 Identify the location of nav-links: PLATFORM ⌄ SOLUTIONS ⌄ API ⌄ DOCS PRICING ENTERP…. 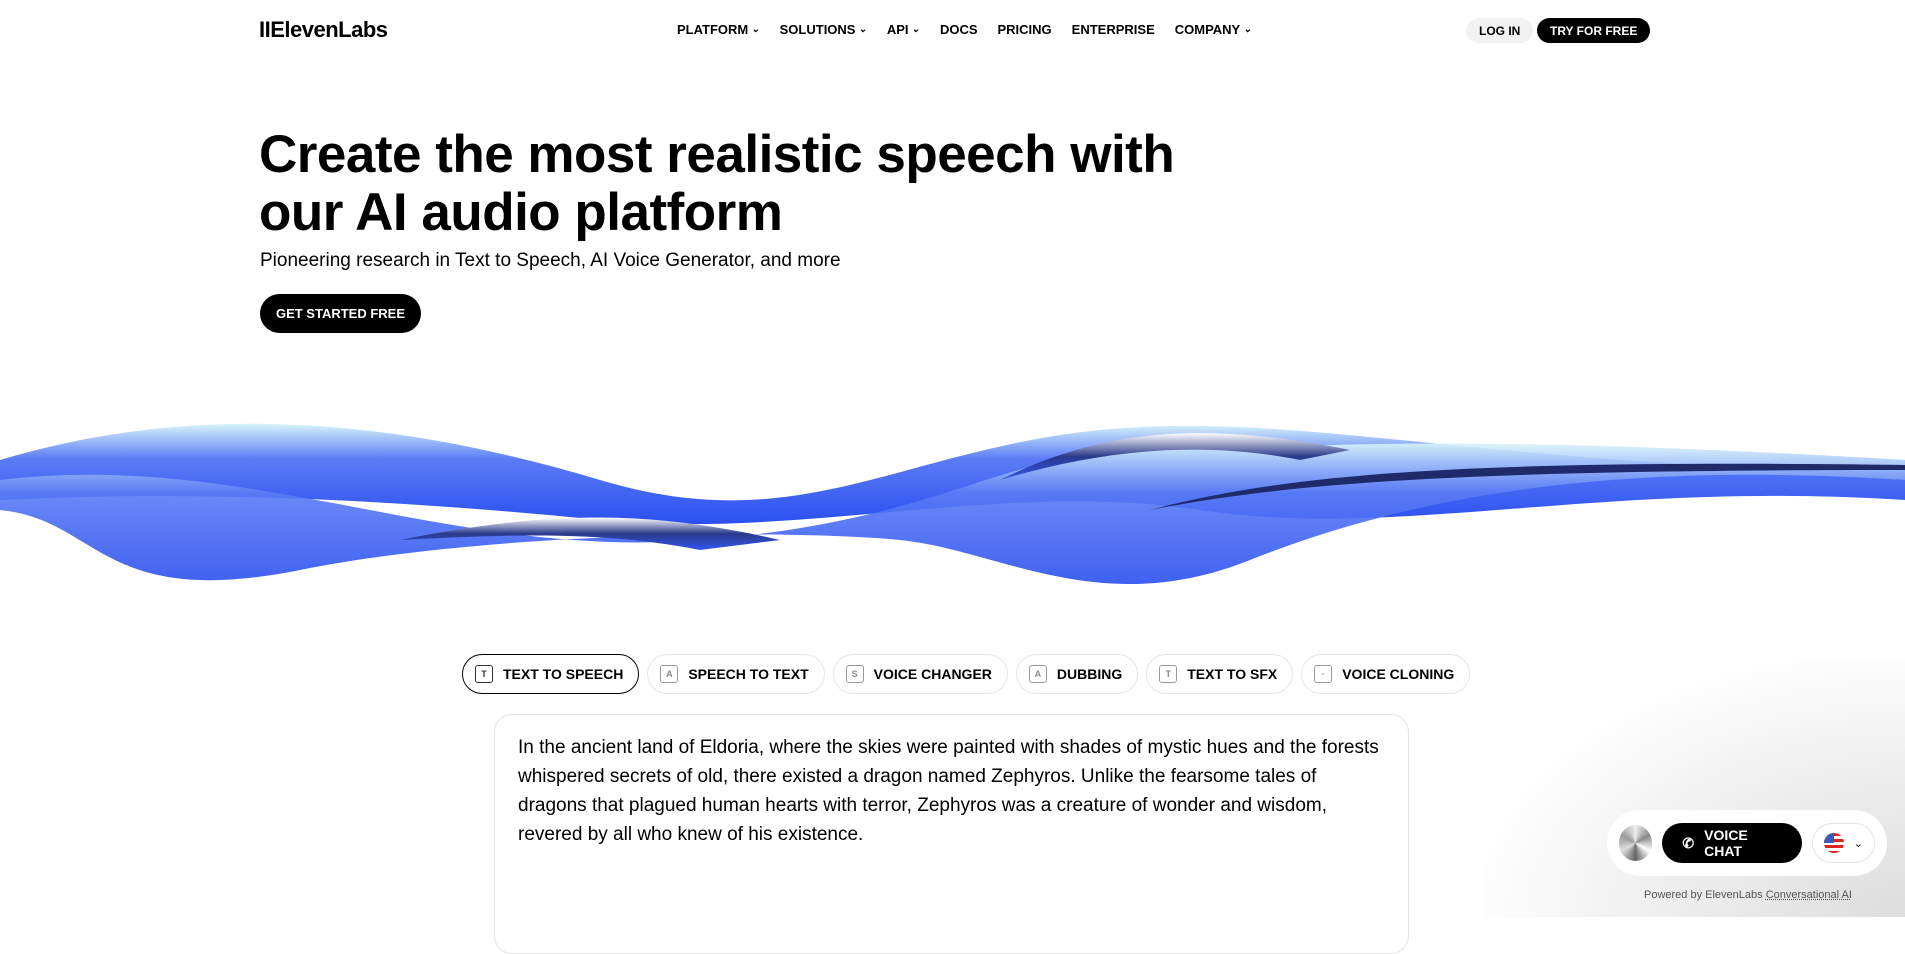
(964, 29).